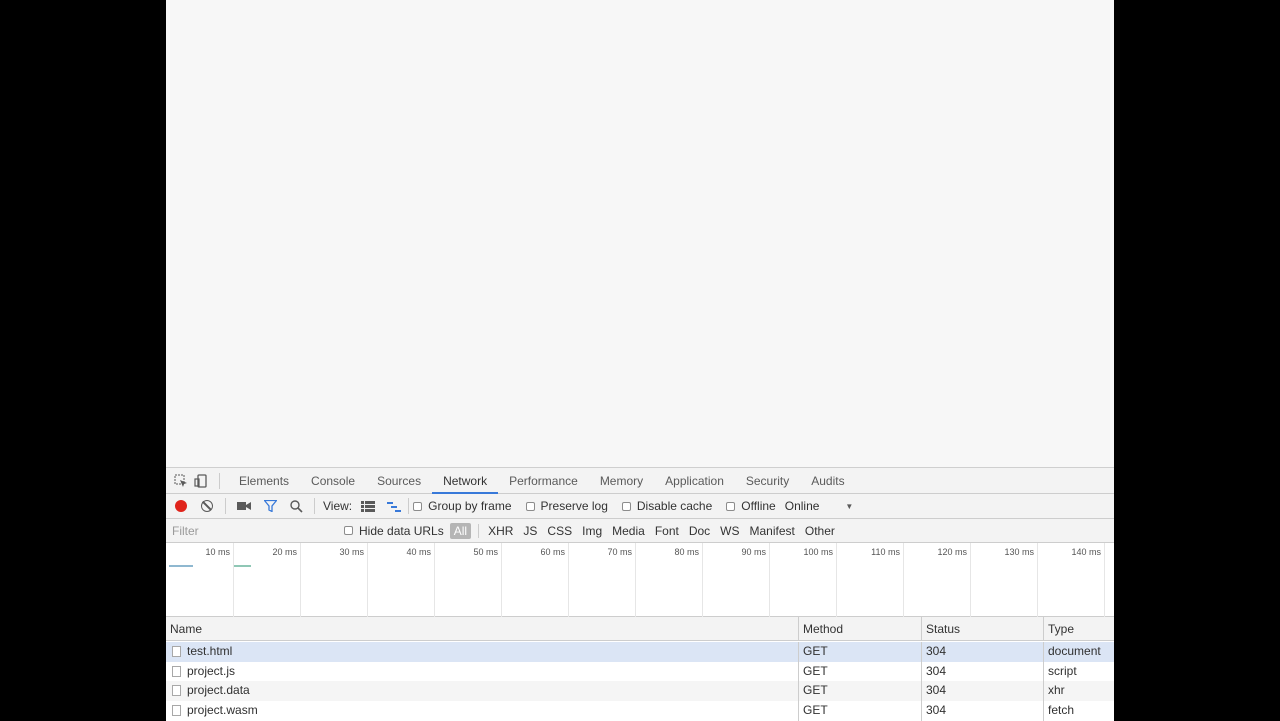  Describe the element at coordinates (640, 691) in the screenshot. I see `table-row: project.data GET 304 xhr` at that location.